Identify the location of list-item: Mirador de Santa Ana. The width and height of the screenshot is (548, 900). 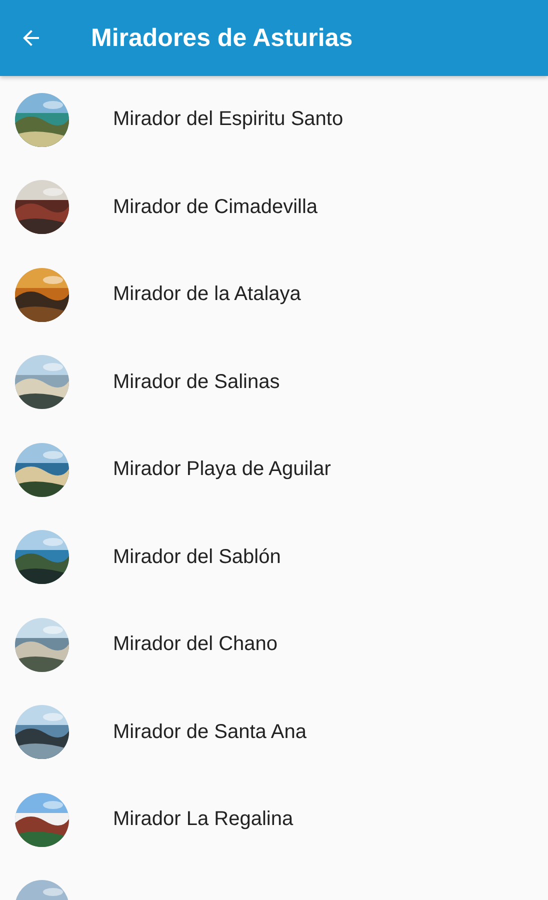
(274, 732).